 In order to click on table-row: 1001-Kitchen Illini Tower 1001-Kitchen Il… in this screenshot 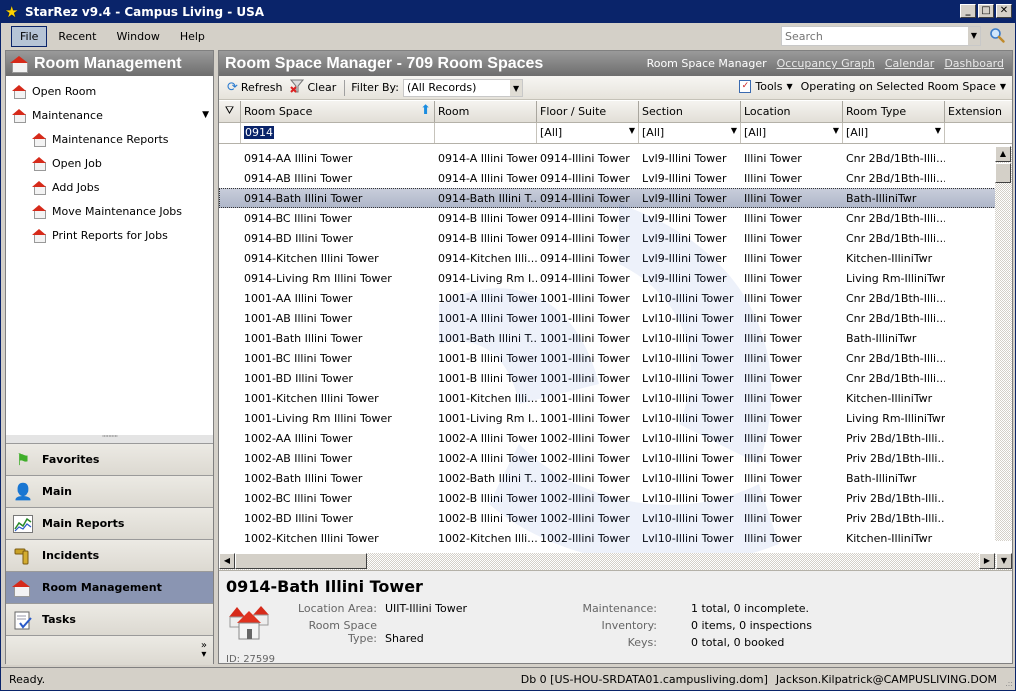, I will do `click(615, 398)`.